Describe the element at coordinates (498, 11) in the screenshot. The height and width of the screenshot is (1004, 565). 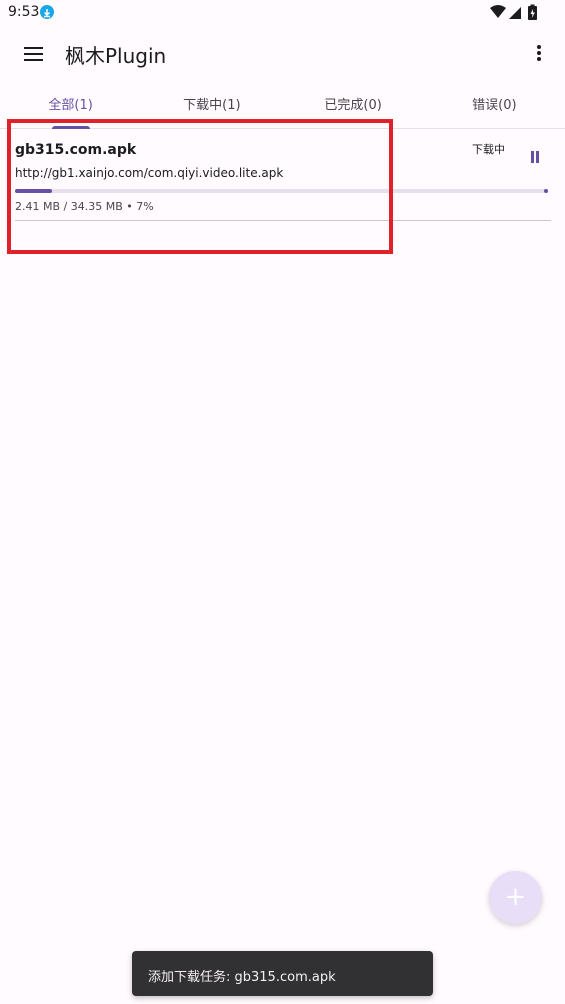
I see `wifi-icon` at that location.